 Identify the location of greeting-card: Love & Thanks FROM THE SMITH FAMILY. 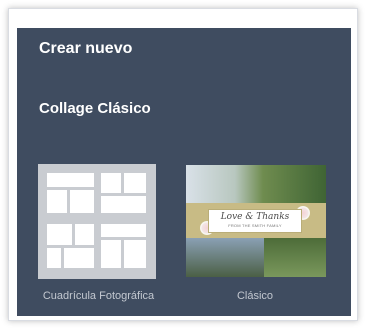
(255, 221).